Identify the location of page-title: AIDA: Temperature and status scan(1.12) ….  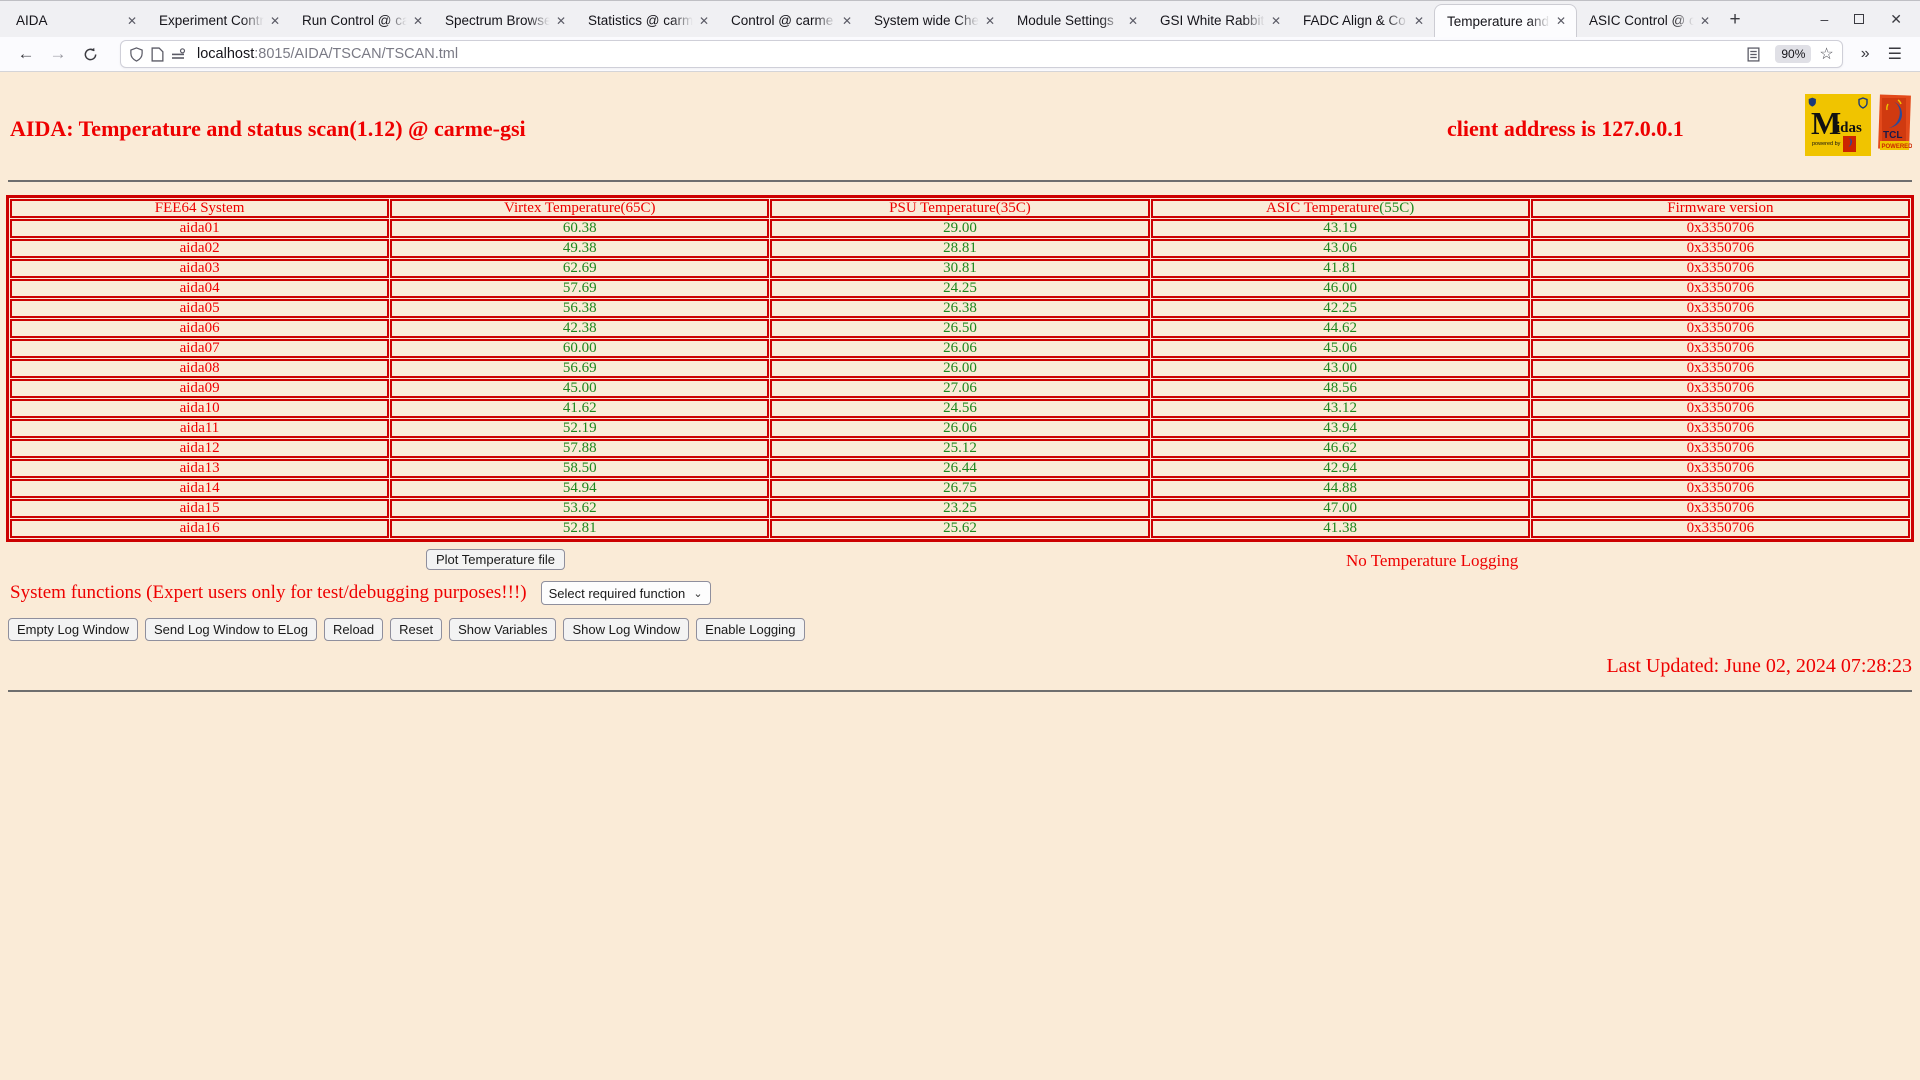
(268, 128).